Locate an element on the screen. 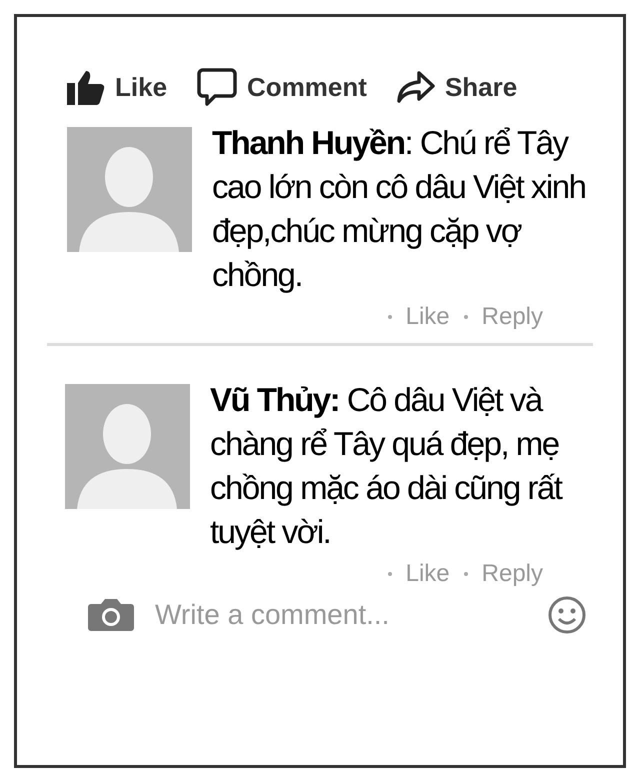  camera-icon is located at coordinates (111, 615).